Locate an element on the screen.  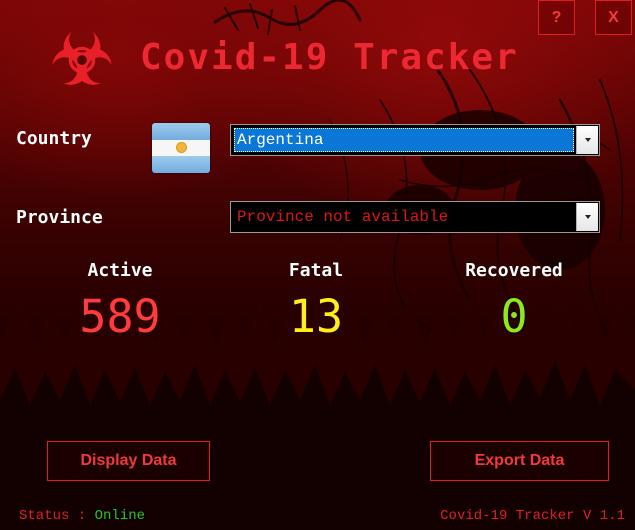
status-value: Online is located at coordinates (120, 516).